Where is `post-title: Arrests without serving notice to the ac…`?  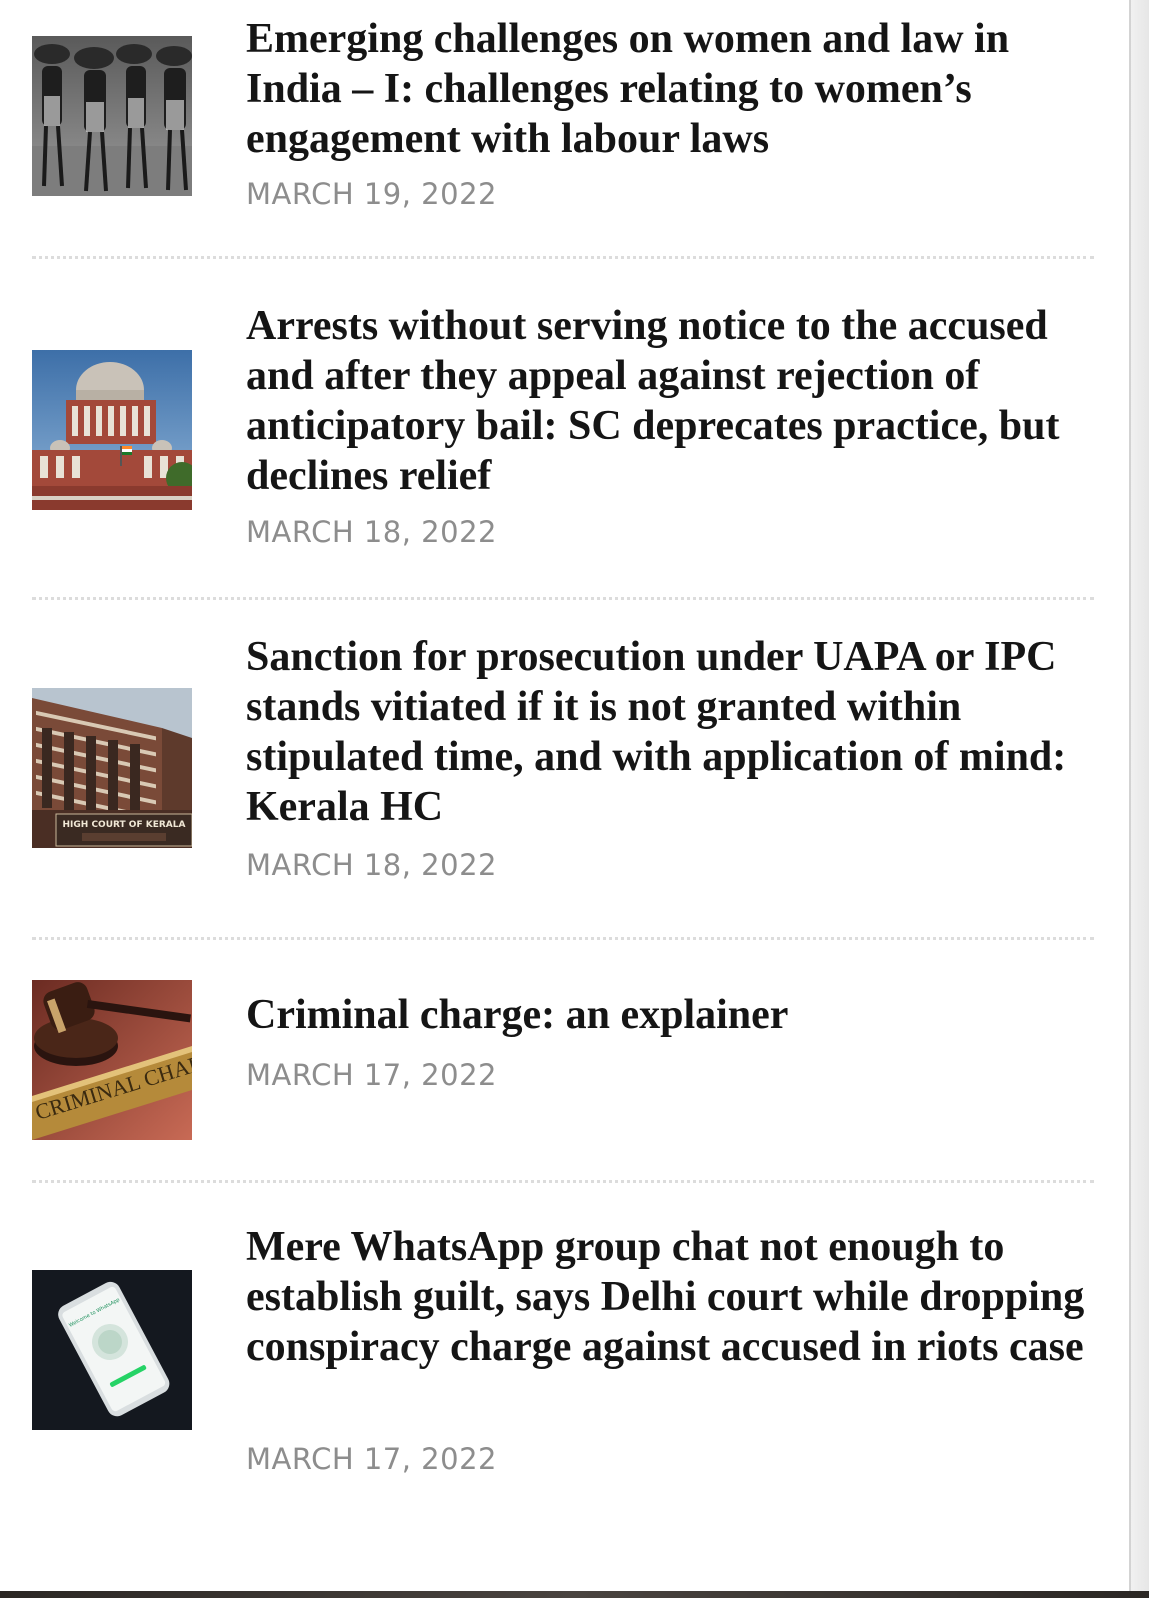
post-title: Arrests without serving notice to the ac… is located at coordinates (671, 401).